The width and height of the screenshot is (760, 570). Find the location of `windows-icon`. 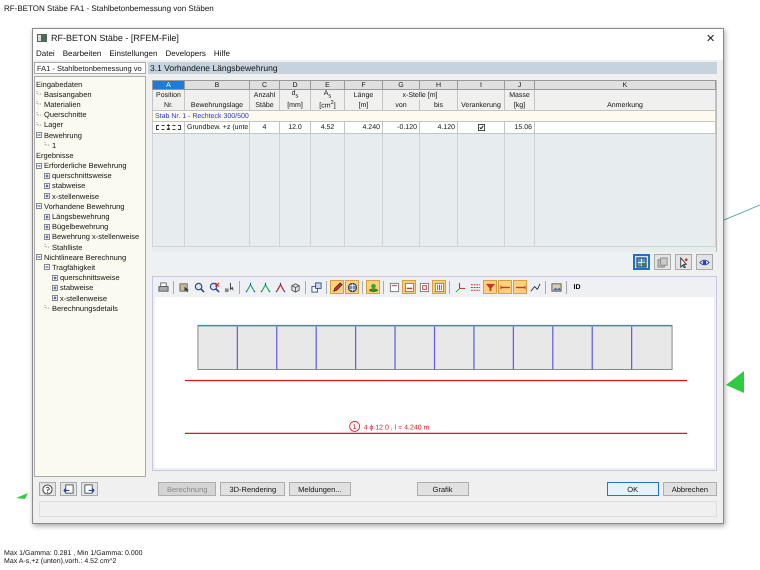

windows-icon is located at coordinates (316, 287).